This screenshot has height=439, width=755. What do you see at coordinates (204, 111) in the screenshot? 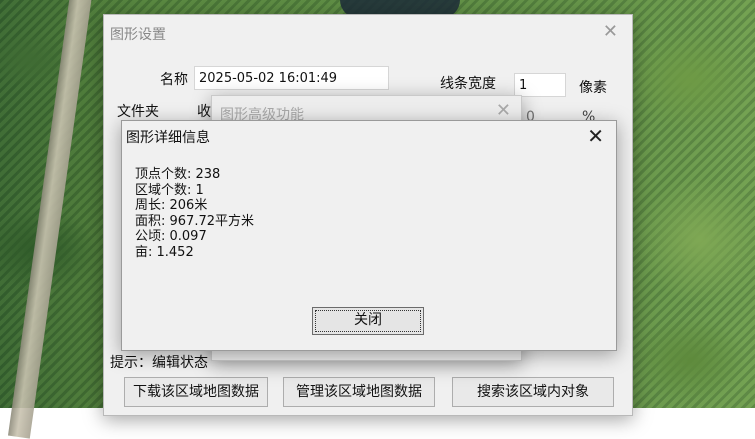
I see `folder-value: 收` at bounding box center [204, 111].